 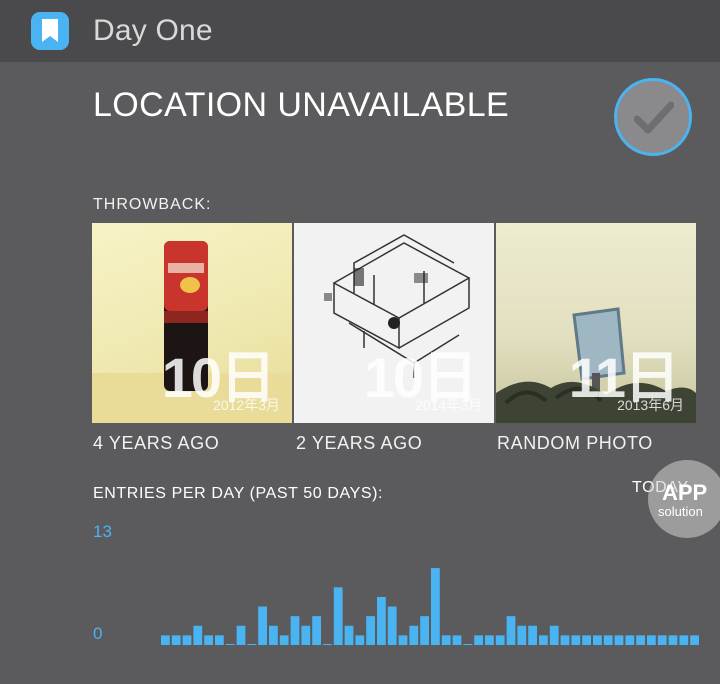 I want to click on throwback-caption-2: 2 YEARS AGO, so click(x=359, y=443).